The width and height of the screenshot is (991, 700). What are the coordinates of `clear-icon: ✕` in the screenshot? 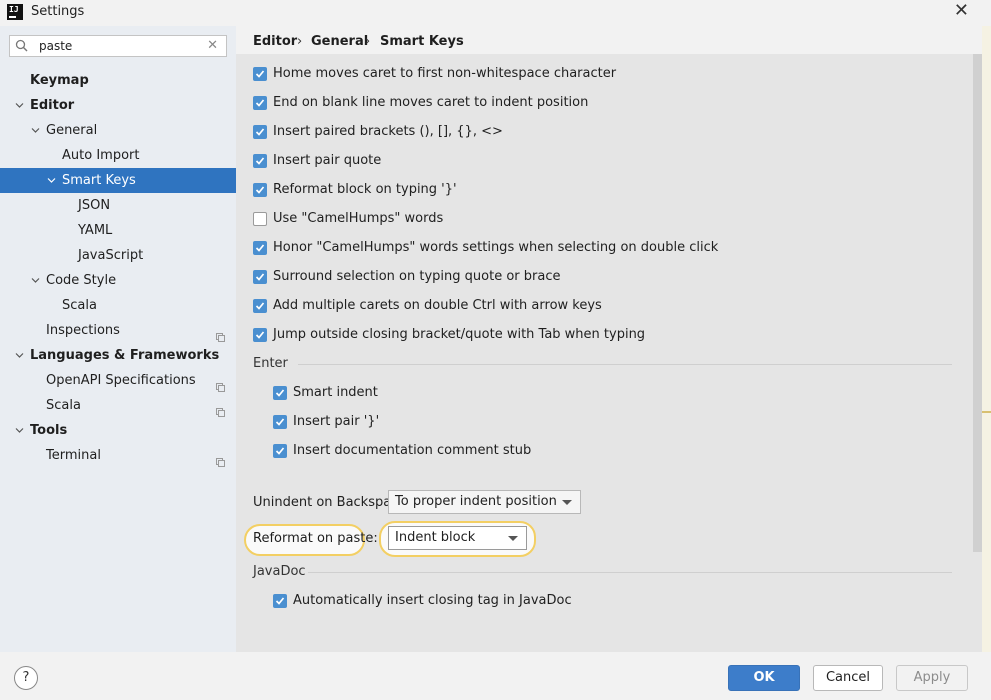 It's located at (212, 45).